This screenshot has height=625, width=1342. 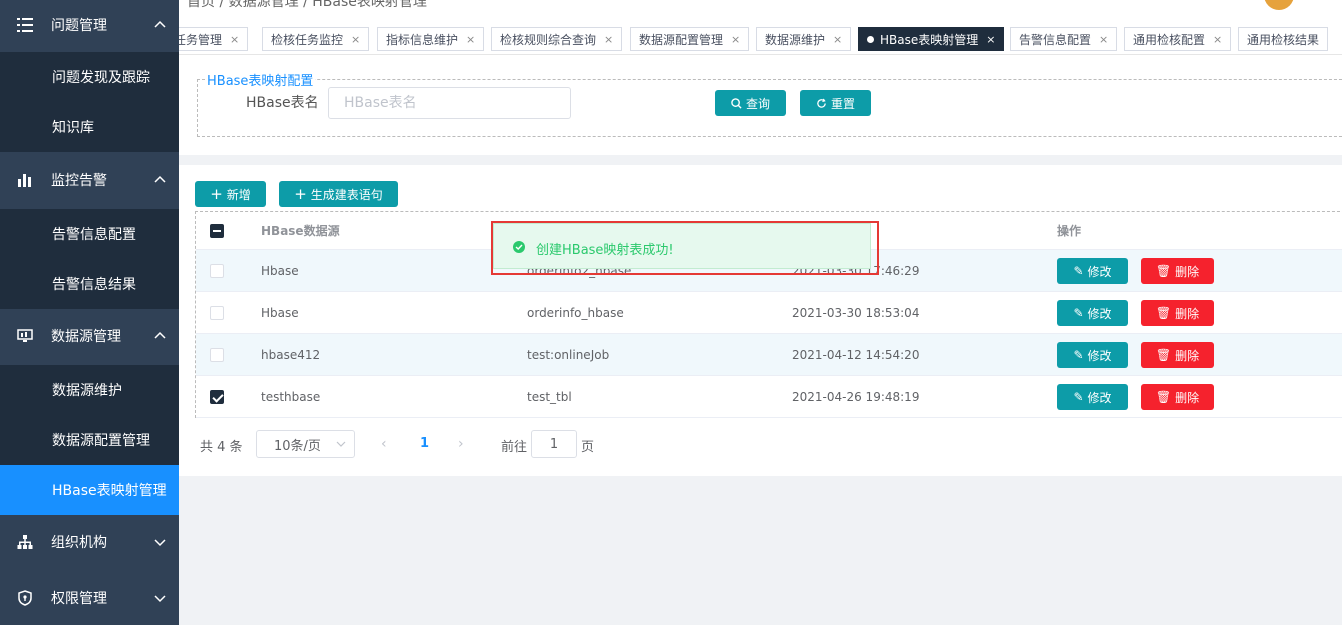 I want to click on sidebar-item-alert-result: 告警信息结果, so click(x=89, y=284).